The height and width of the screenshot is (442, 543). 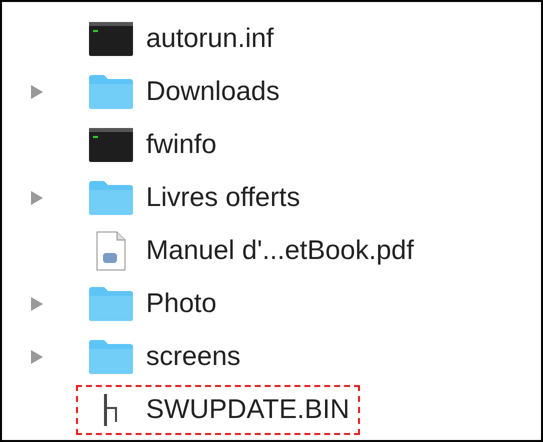 I want to click on file-name: fwinfo, so click(x=181, y=144).